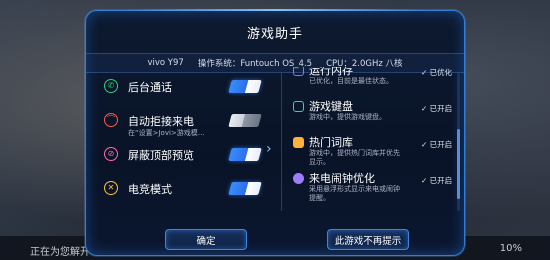 The image size is (550, 260). I want to click on alarm-icon, so click(298, 178).